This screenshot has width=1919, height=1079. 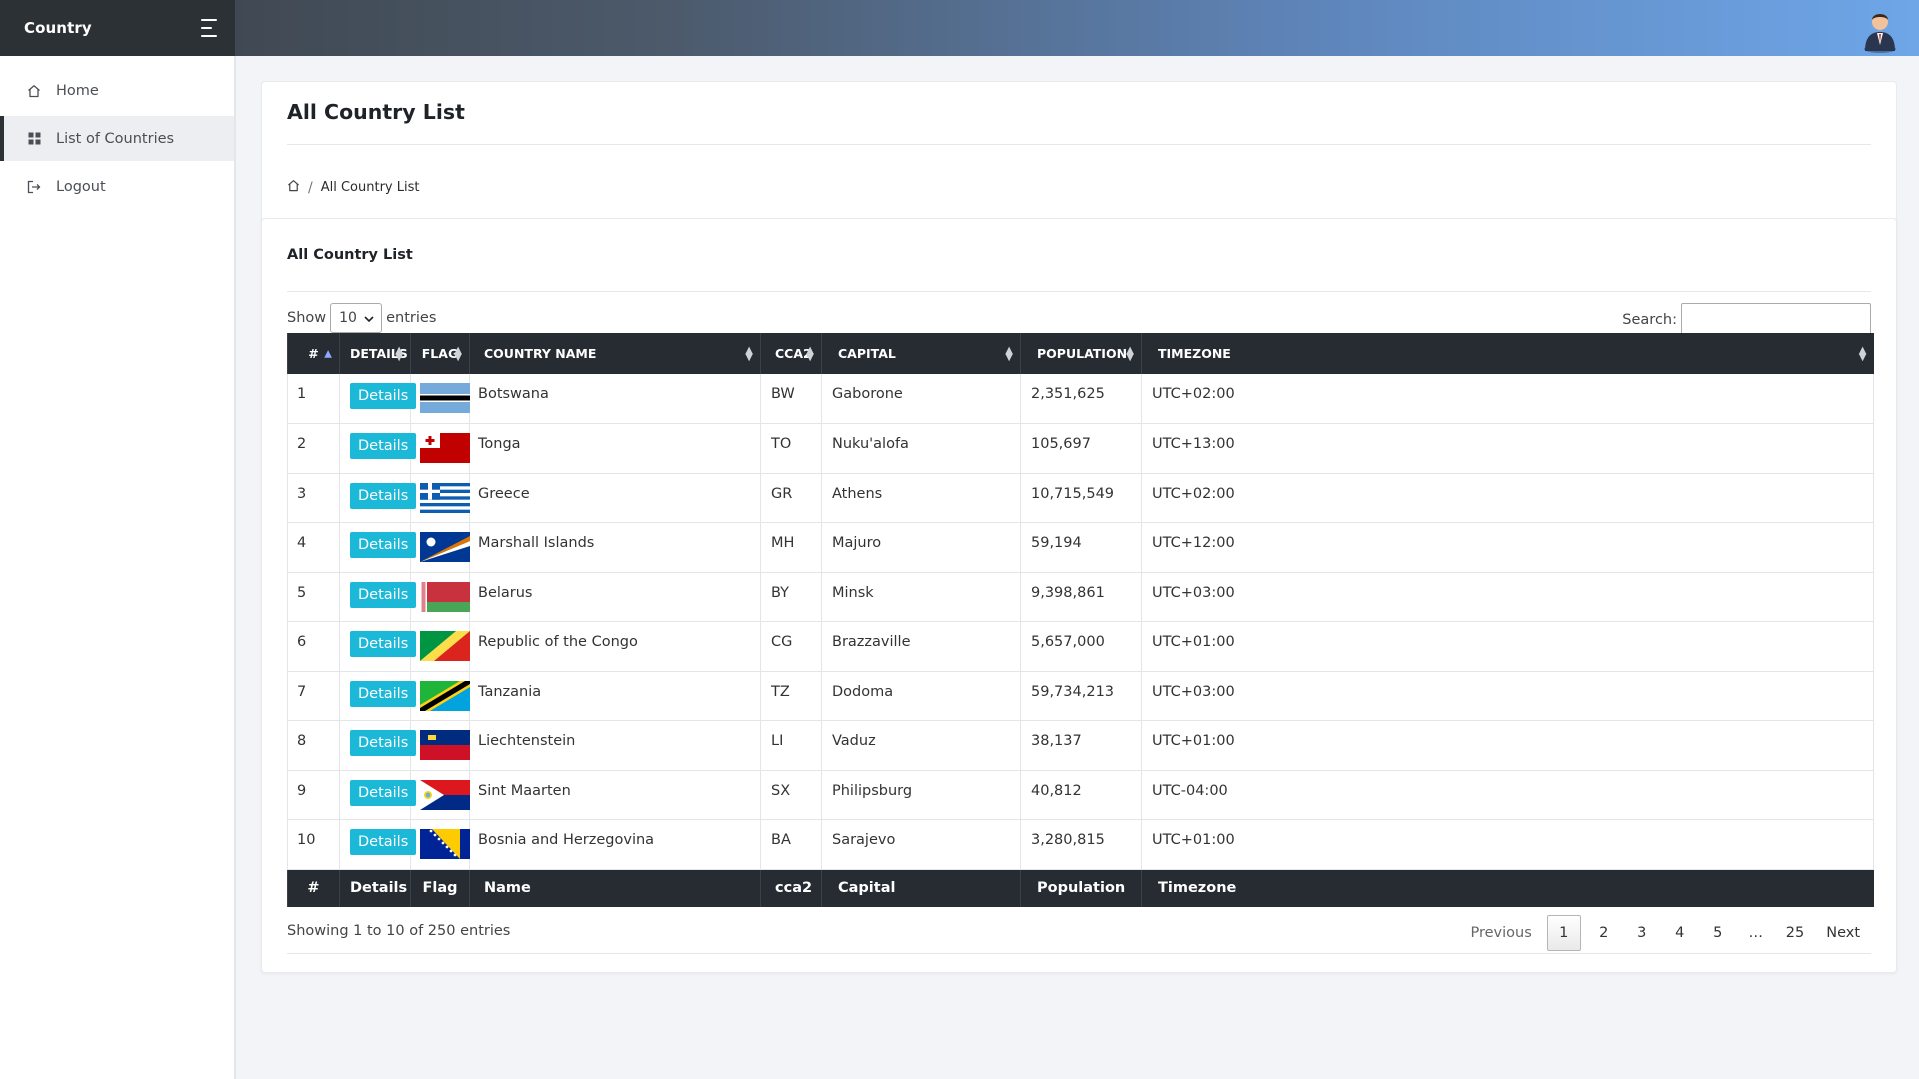 What do you see at coordinates (313, 597) in the screenshot?
I see `cell-number: 5` at bounding box center [313, 597].